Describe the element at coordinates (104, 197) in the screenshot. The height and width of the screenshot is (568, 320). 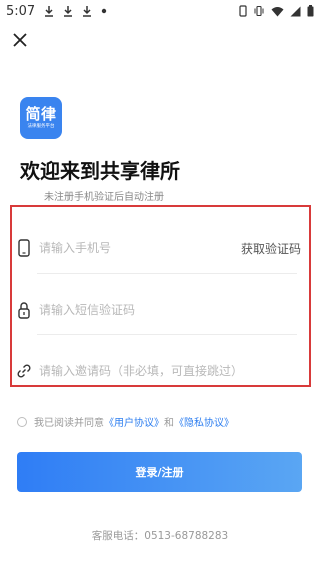
I see `page-subtitle: 未注册手机验证后自动注册` at that location.